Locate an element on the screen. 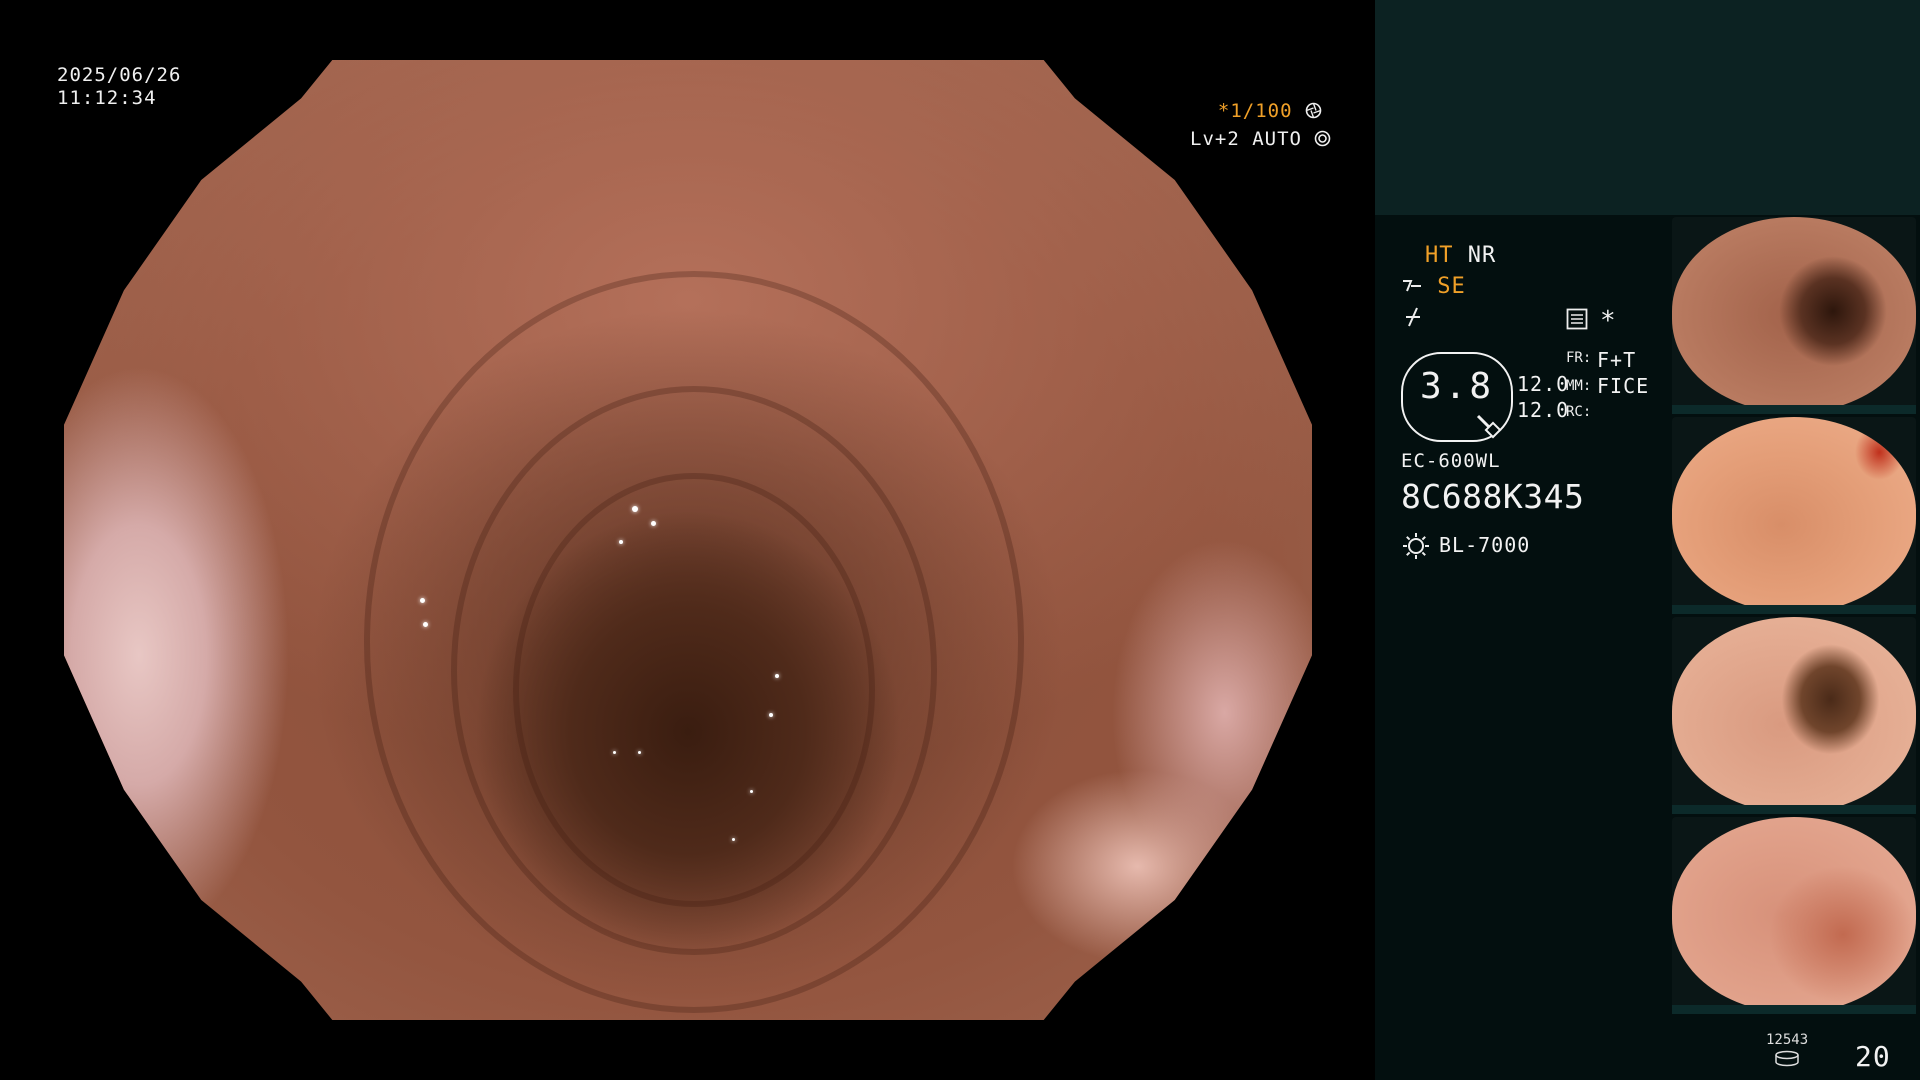 This screenshot has height=1080, width=1920. mm-label: MM: is located at coordinates (1579, 386).